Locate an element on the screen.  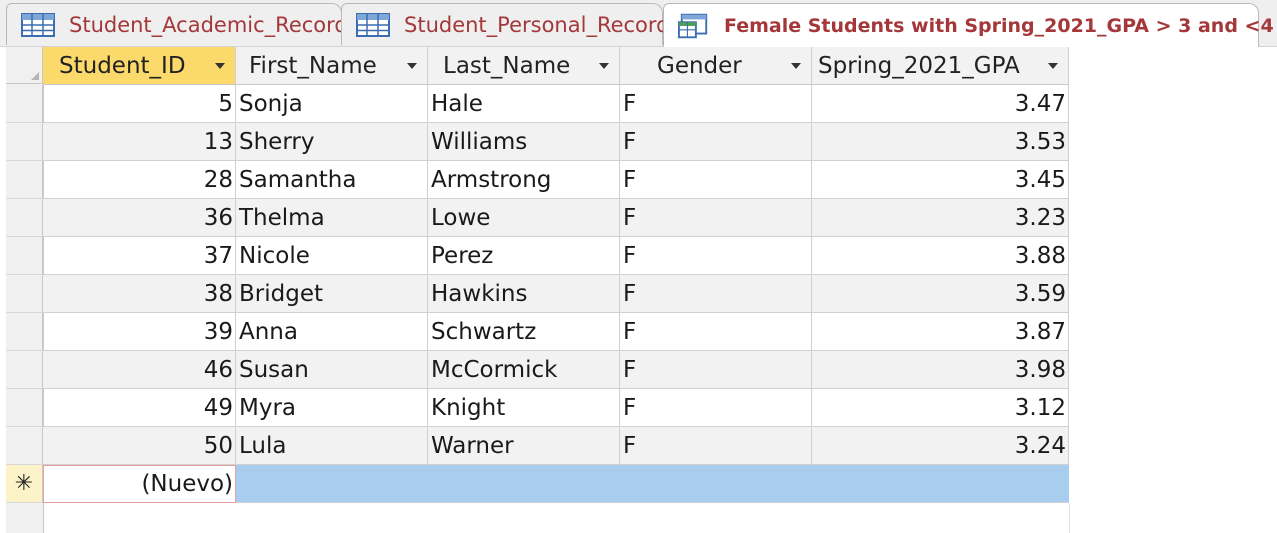
first-name-cell: Lula is located at coordinates (332, 446).